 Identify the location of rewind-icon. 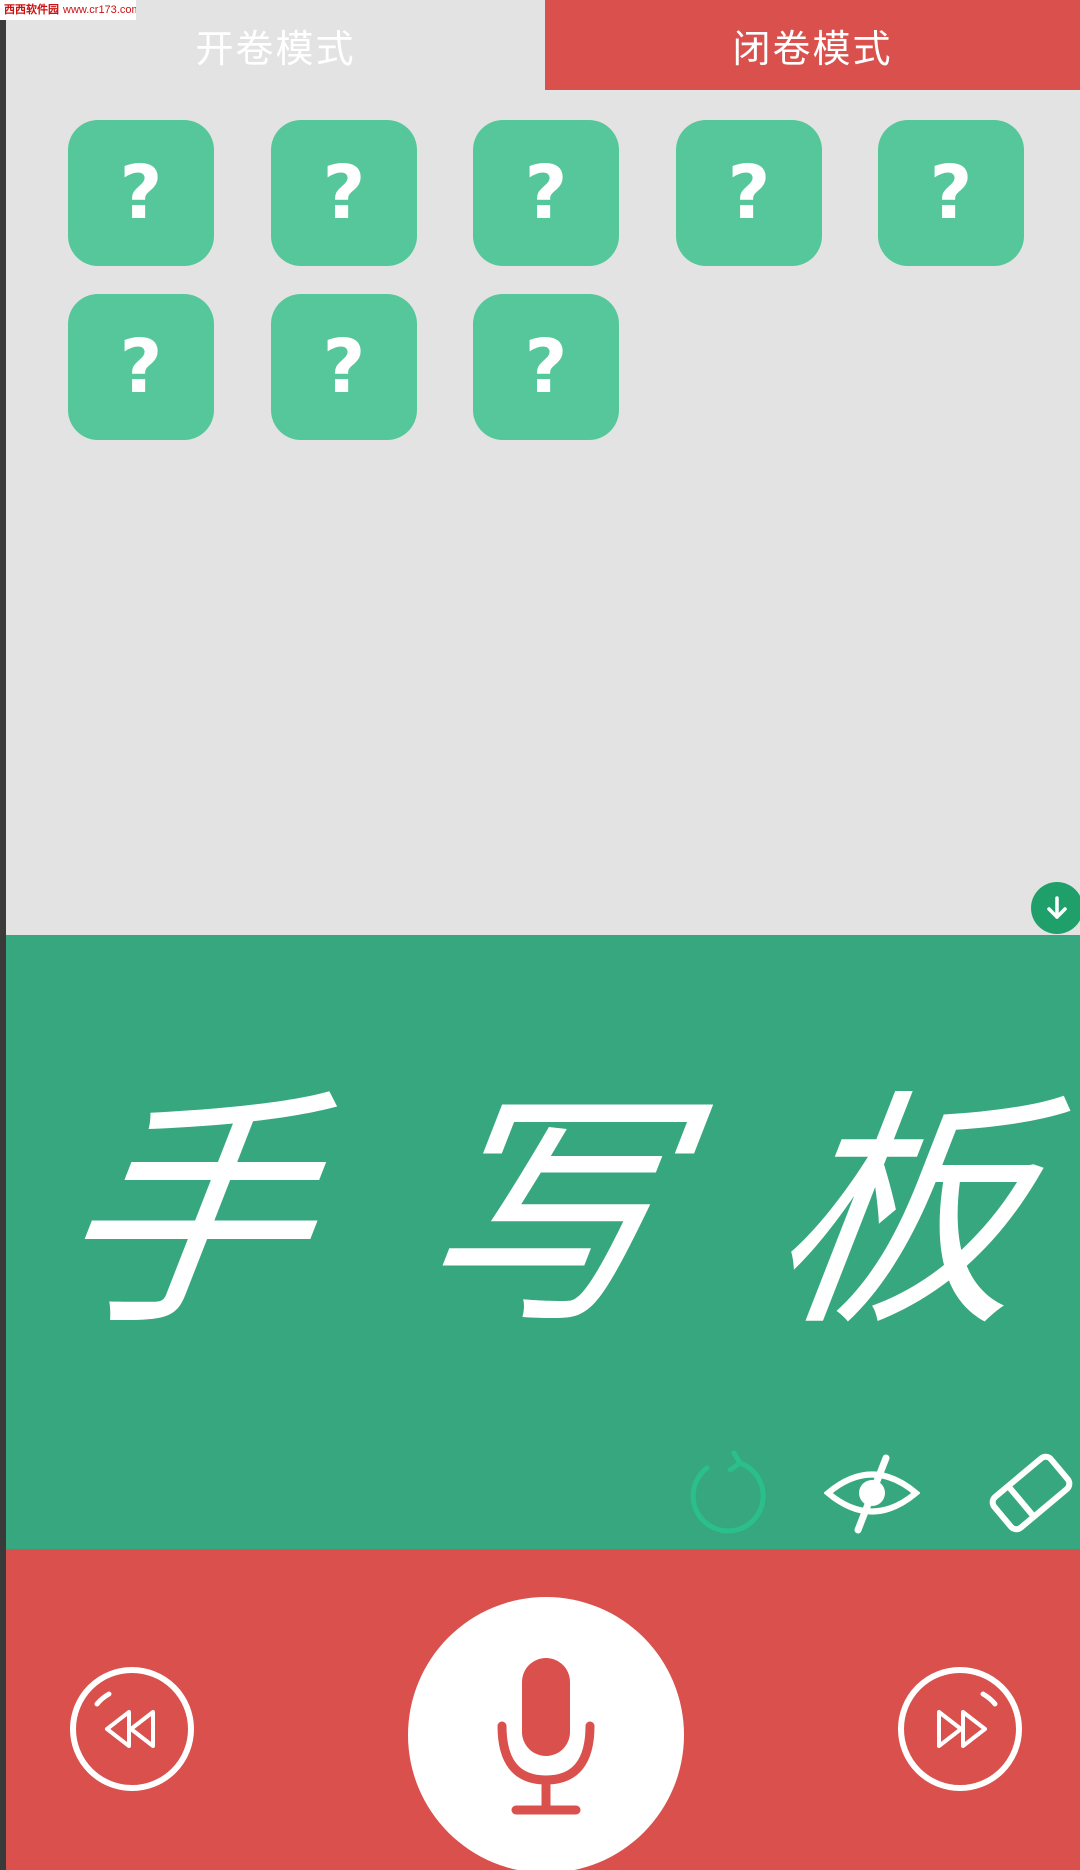
(132, 1729).